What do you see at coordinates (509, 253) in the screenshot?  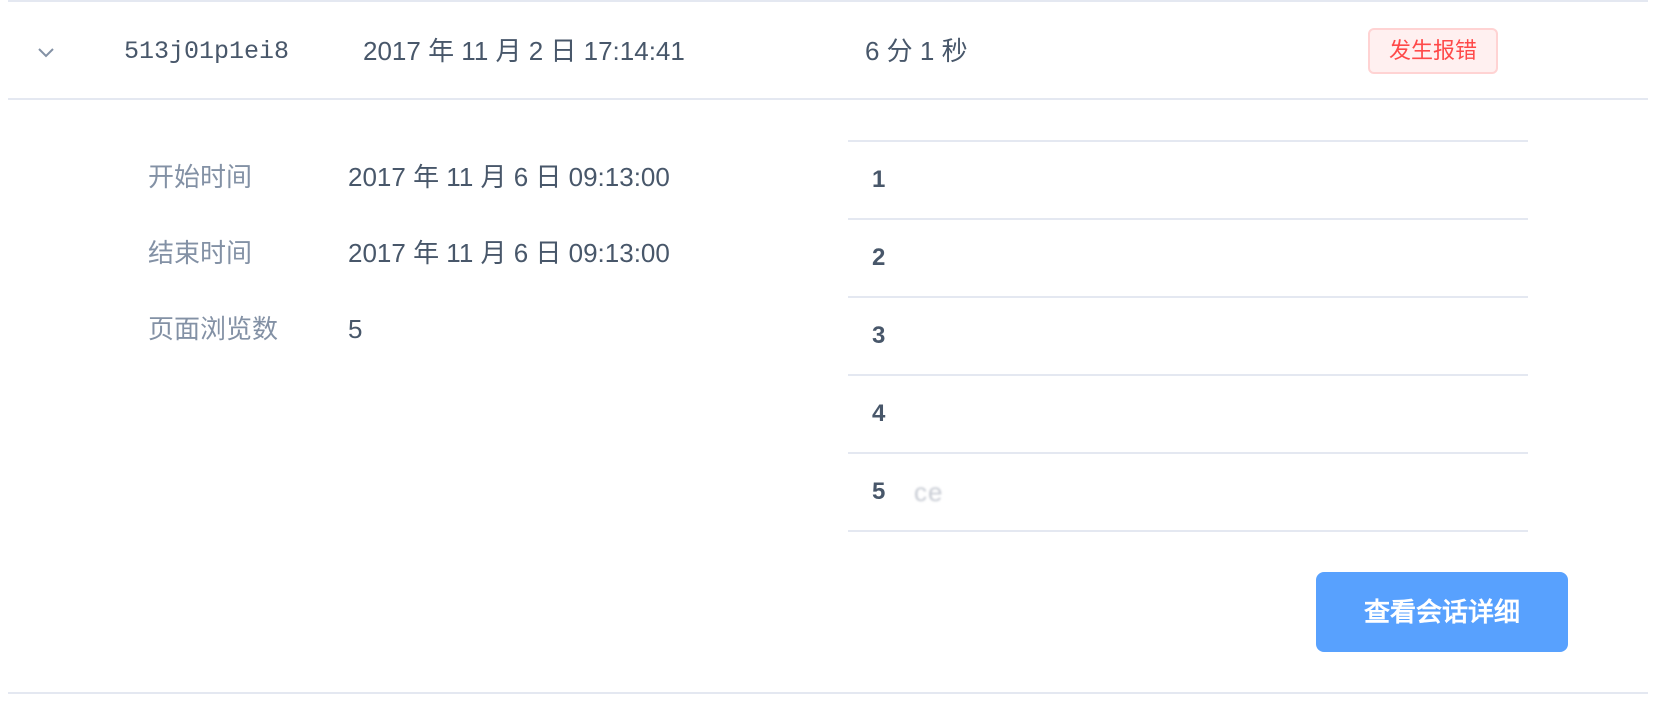 I see `end-time-value: 2017 年 11 月 6 日 09:13:00` at bounding box center [509, 253].